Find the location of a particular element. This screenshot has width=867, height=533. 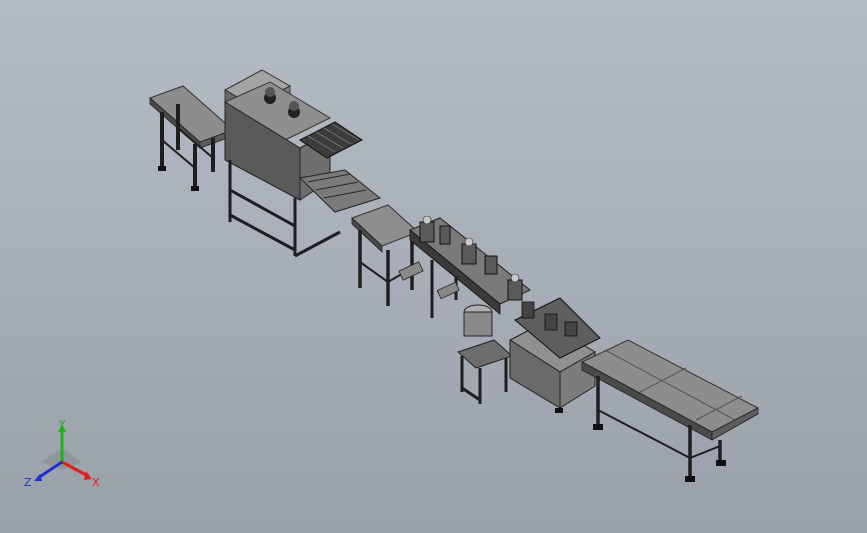

x-arrow-icon is located at coordinates (88, 475).